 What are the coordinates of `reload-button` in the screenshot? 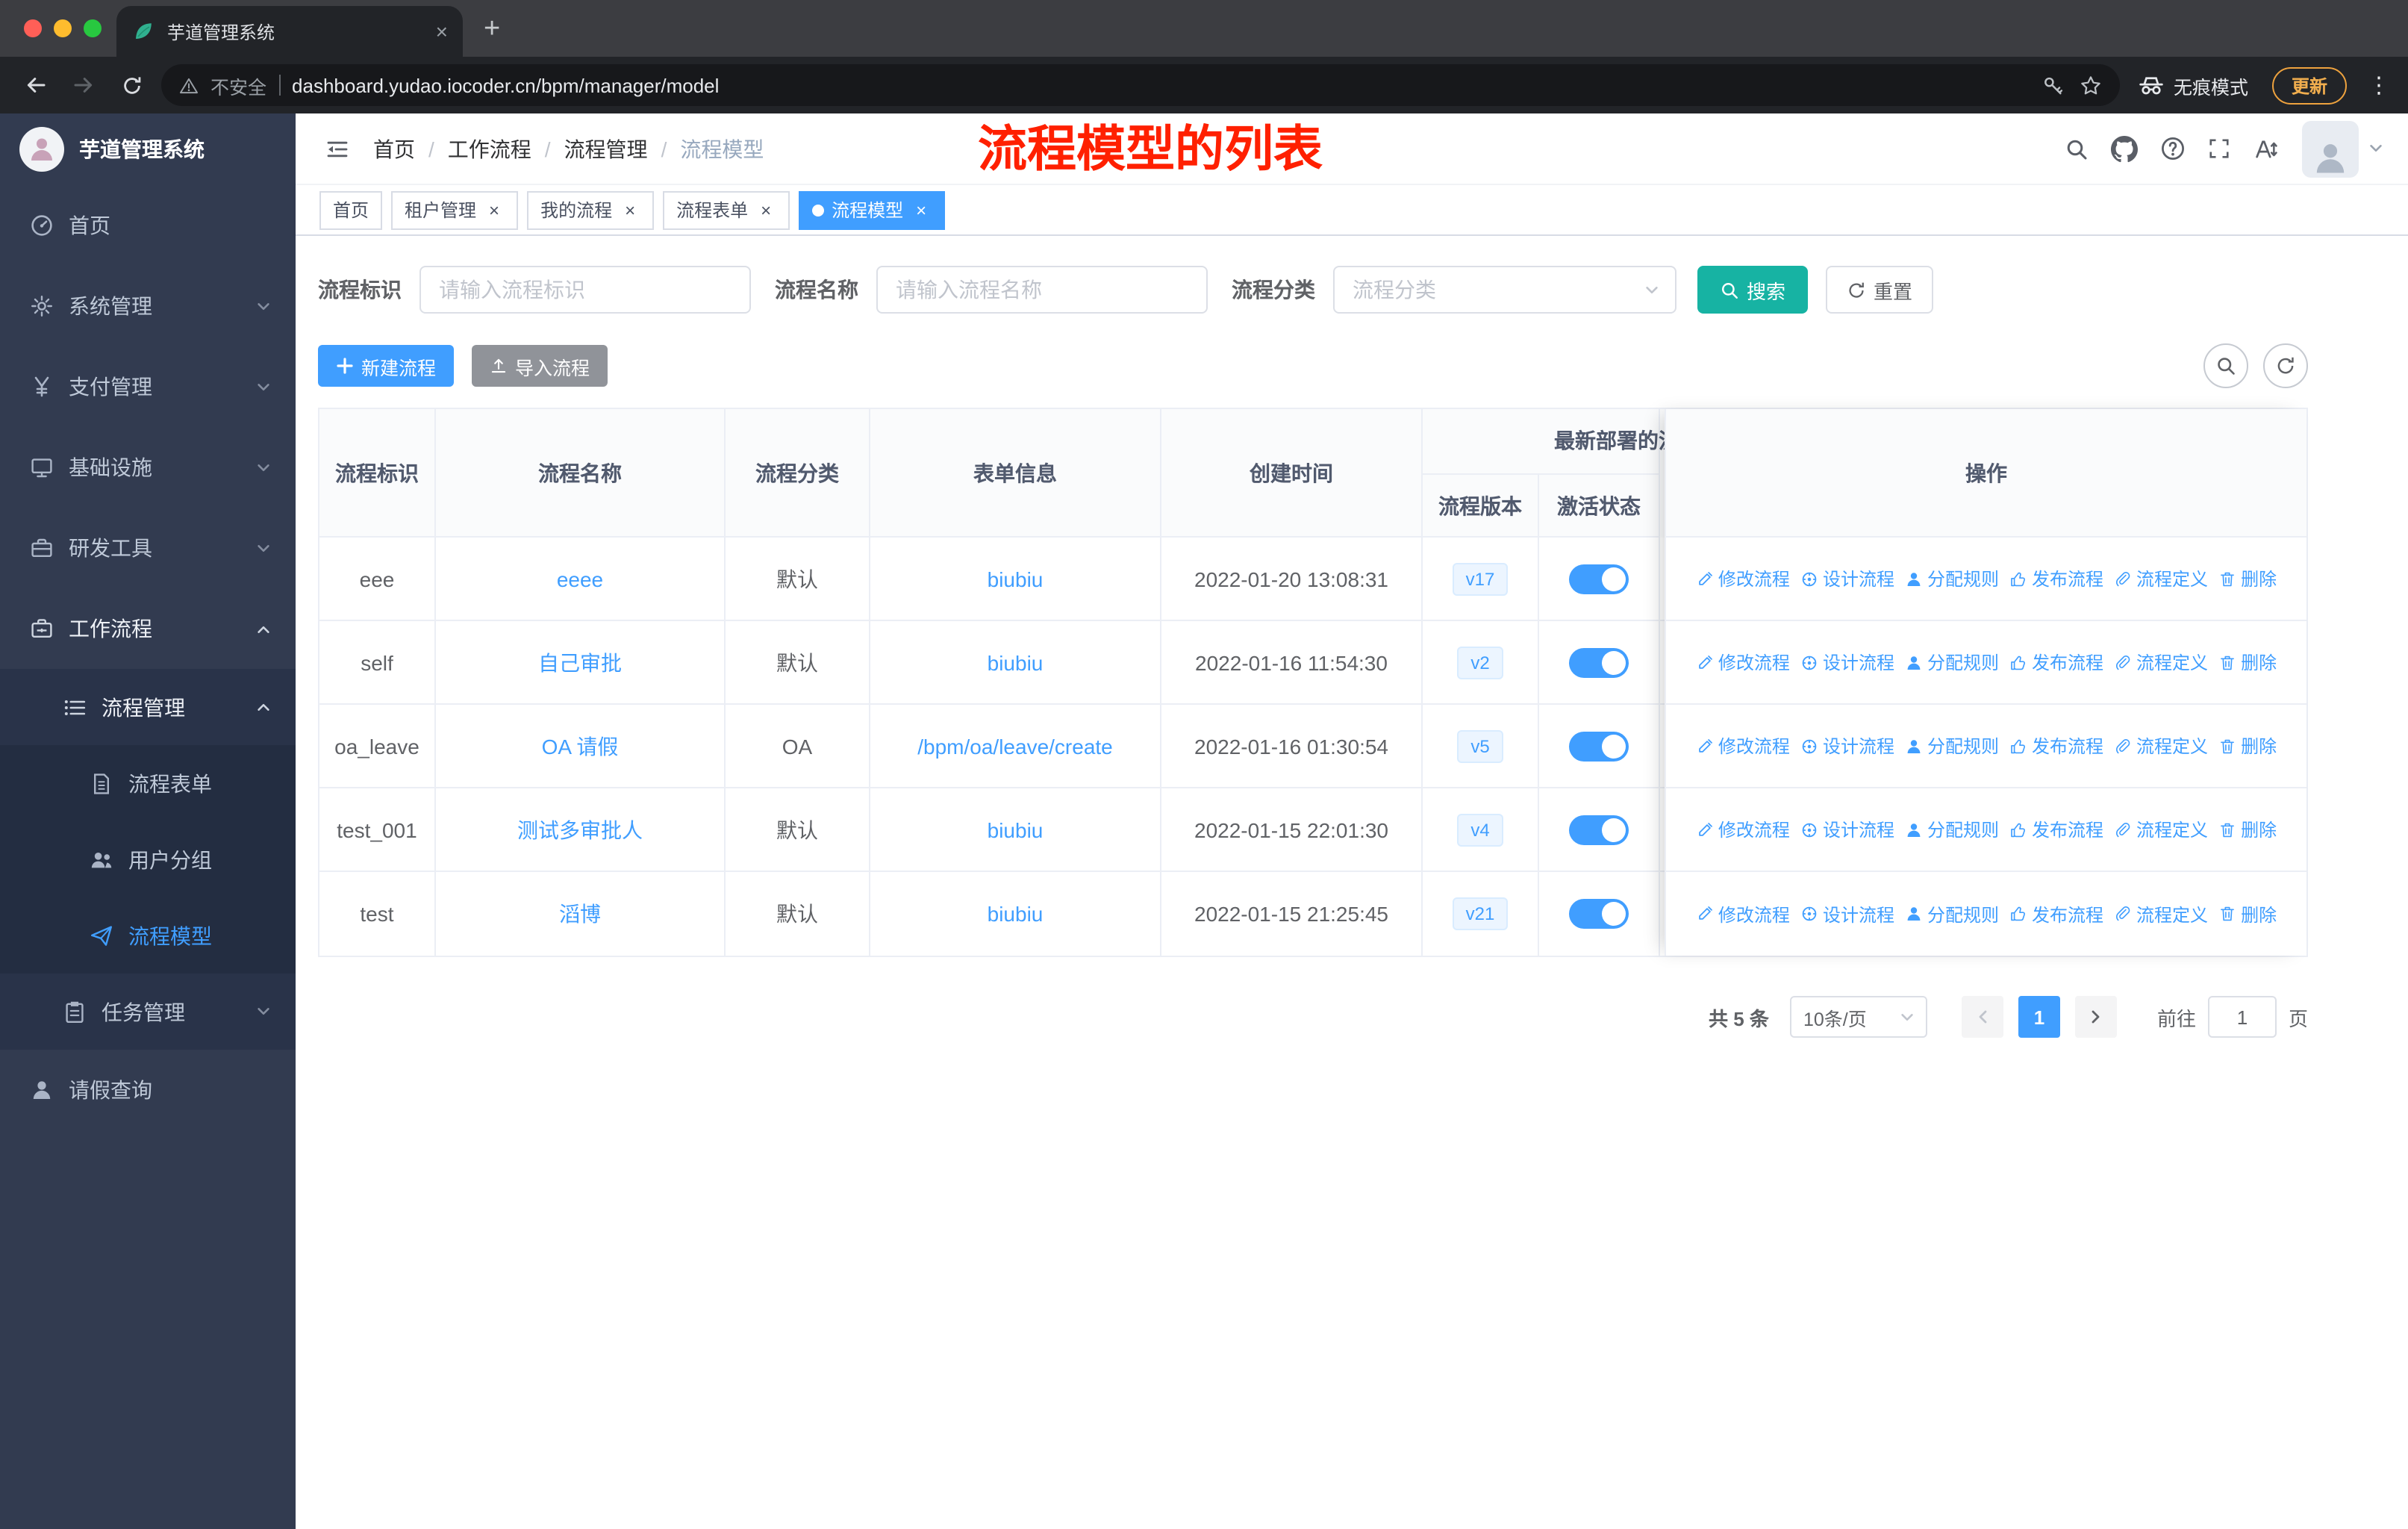 It's located at (131, 85).